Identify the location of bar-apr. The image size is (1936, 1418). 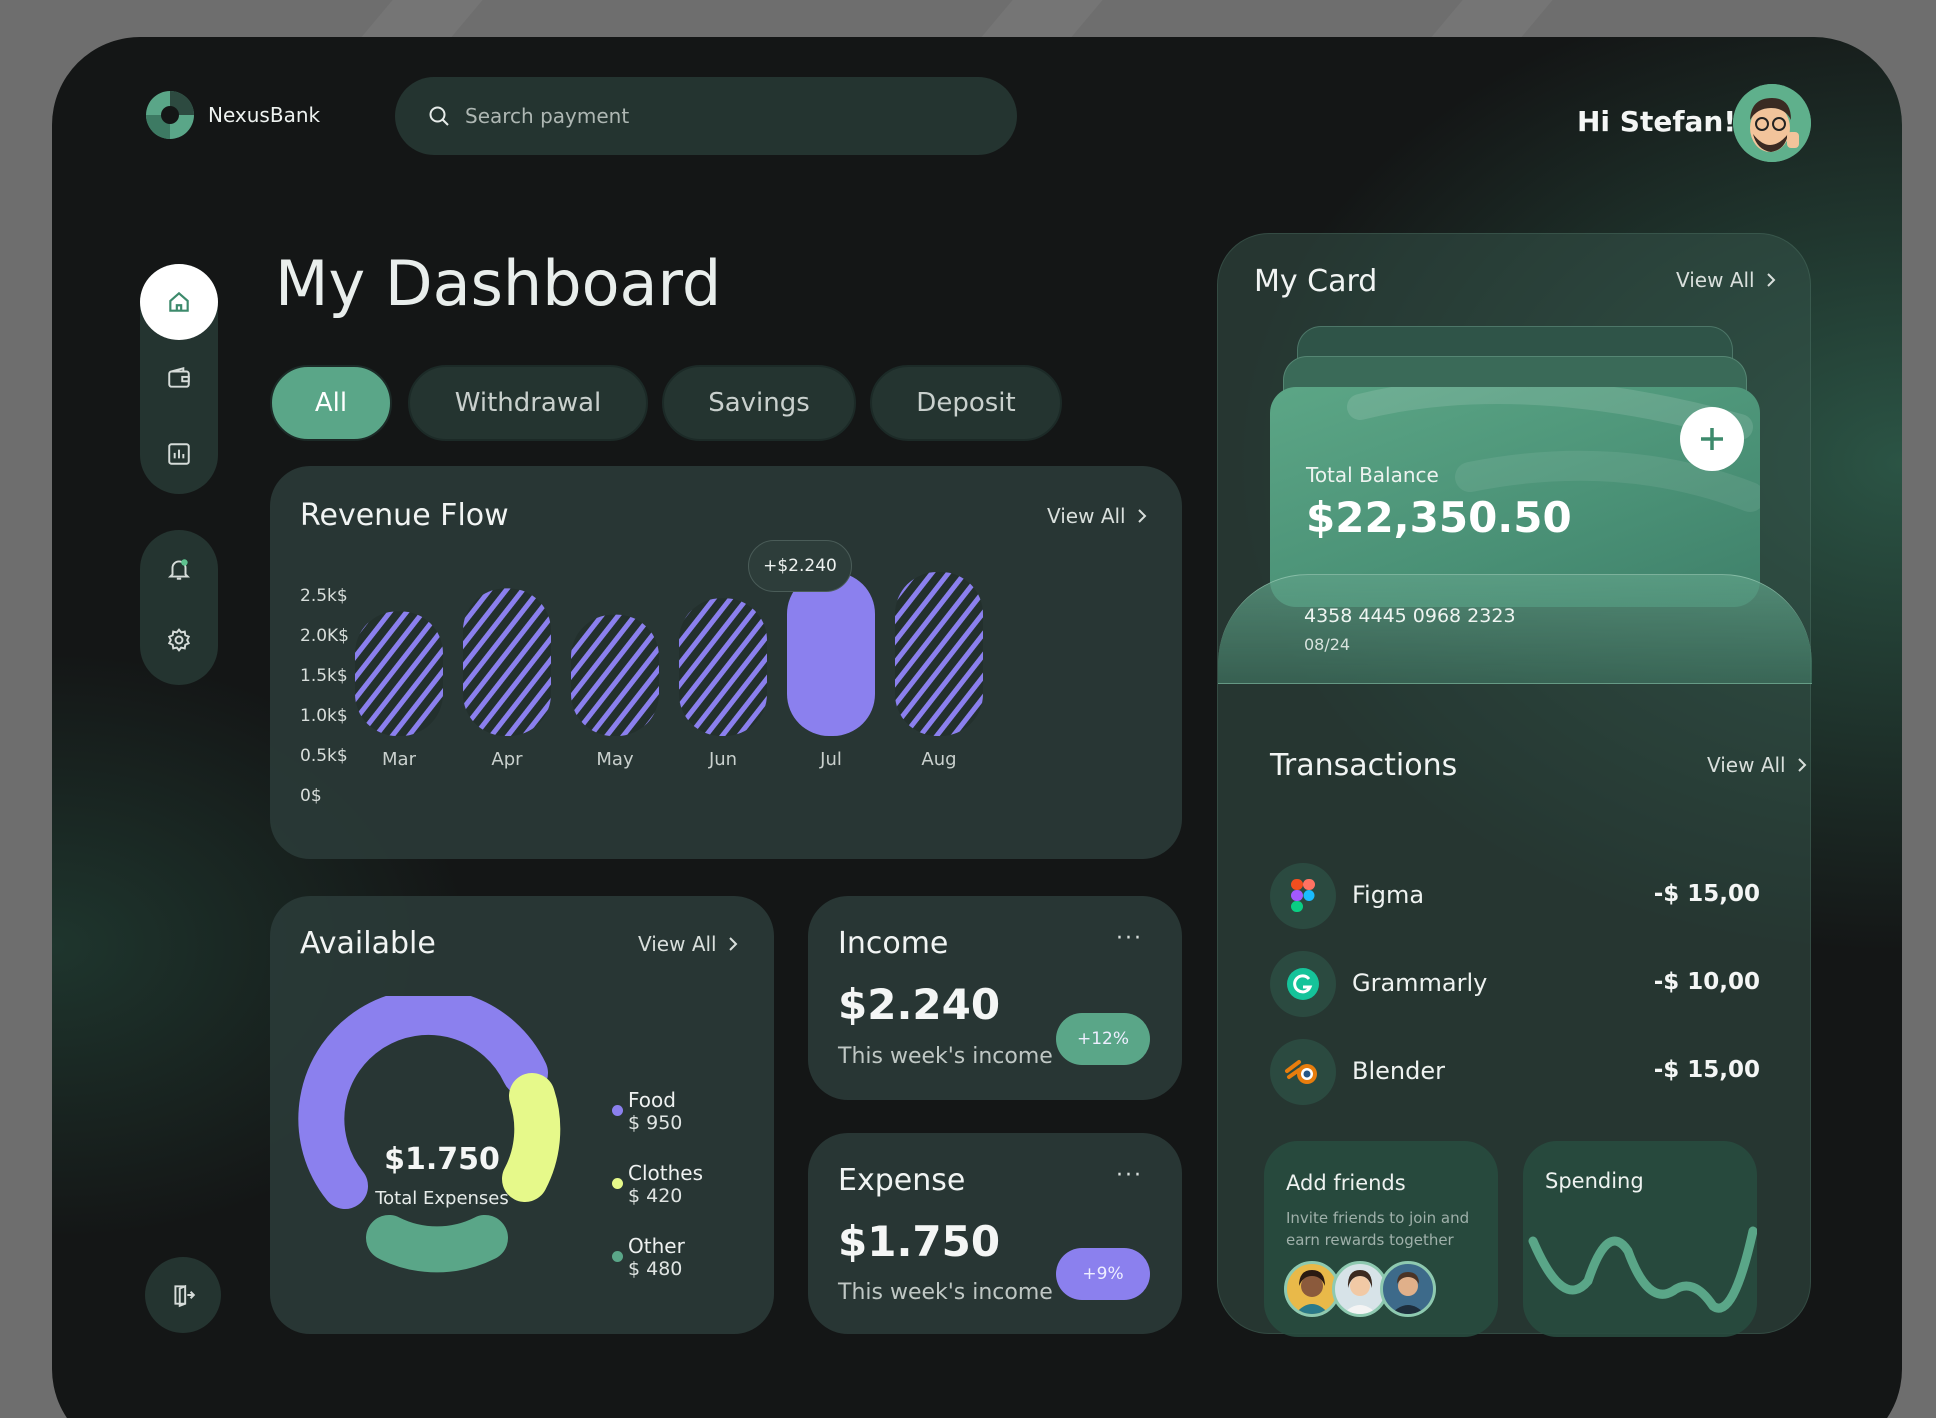
(507, 662).